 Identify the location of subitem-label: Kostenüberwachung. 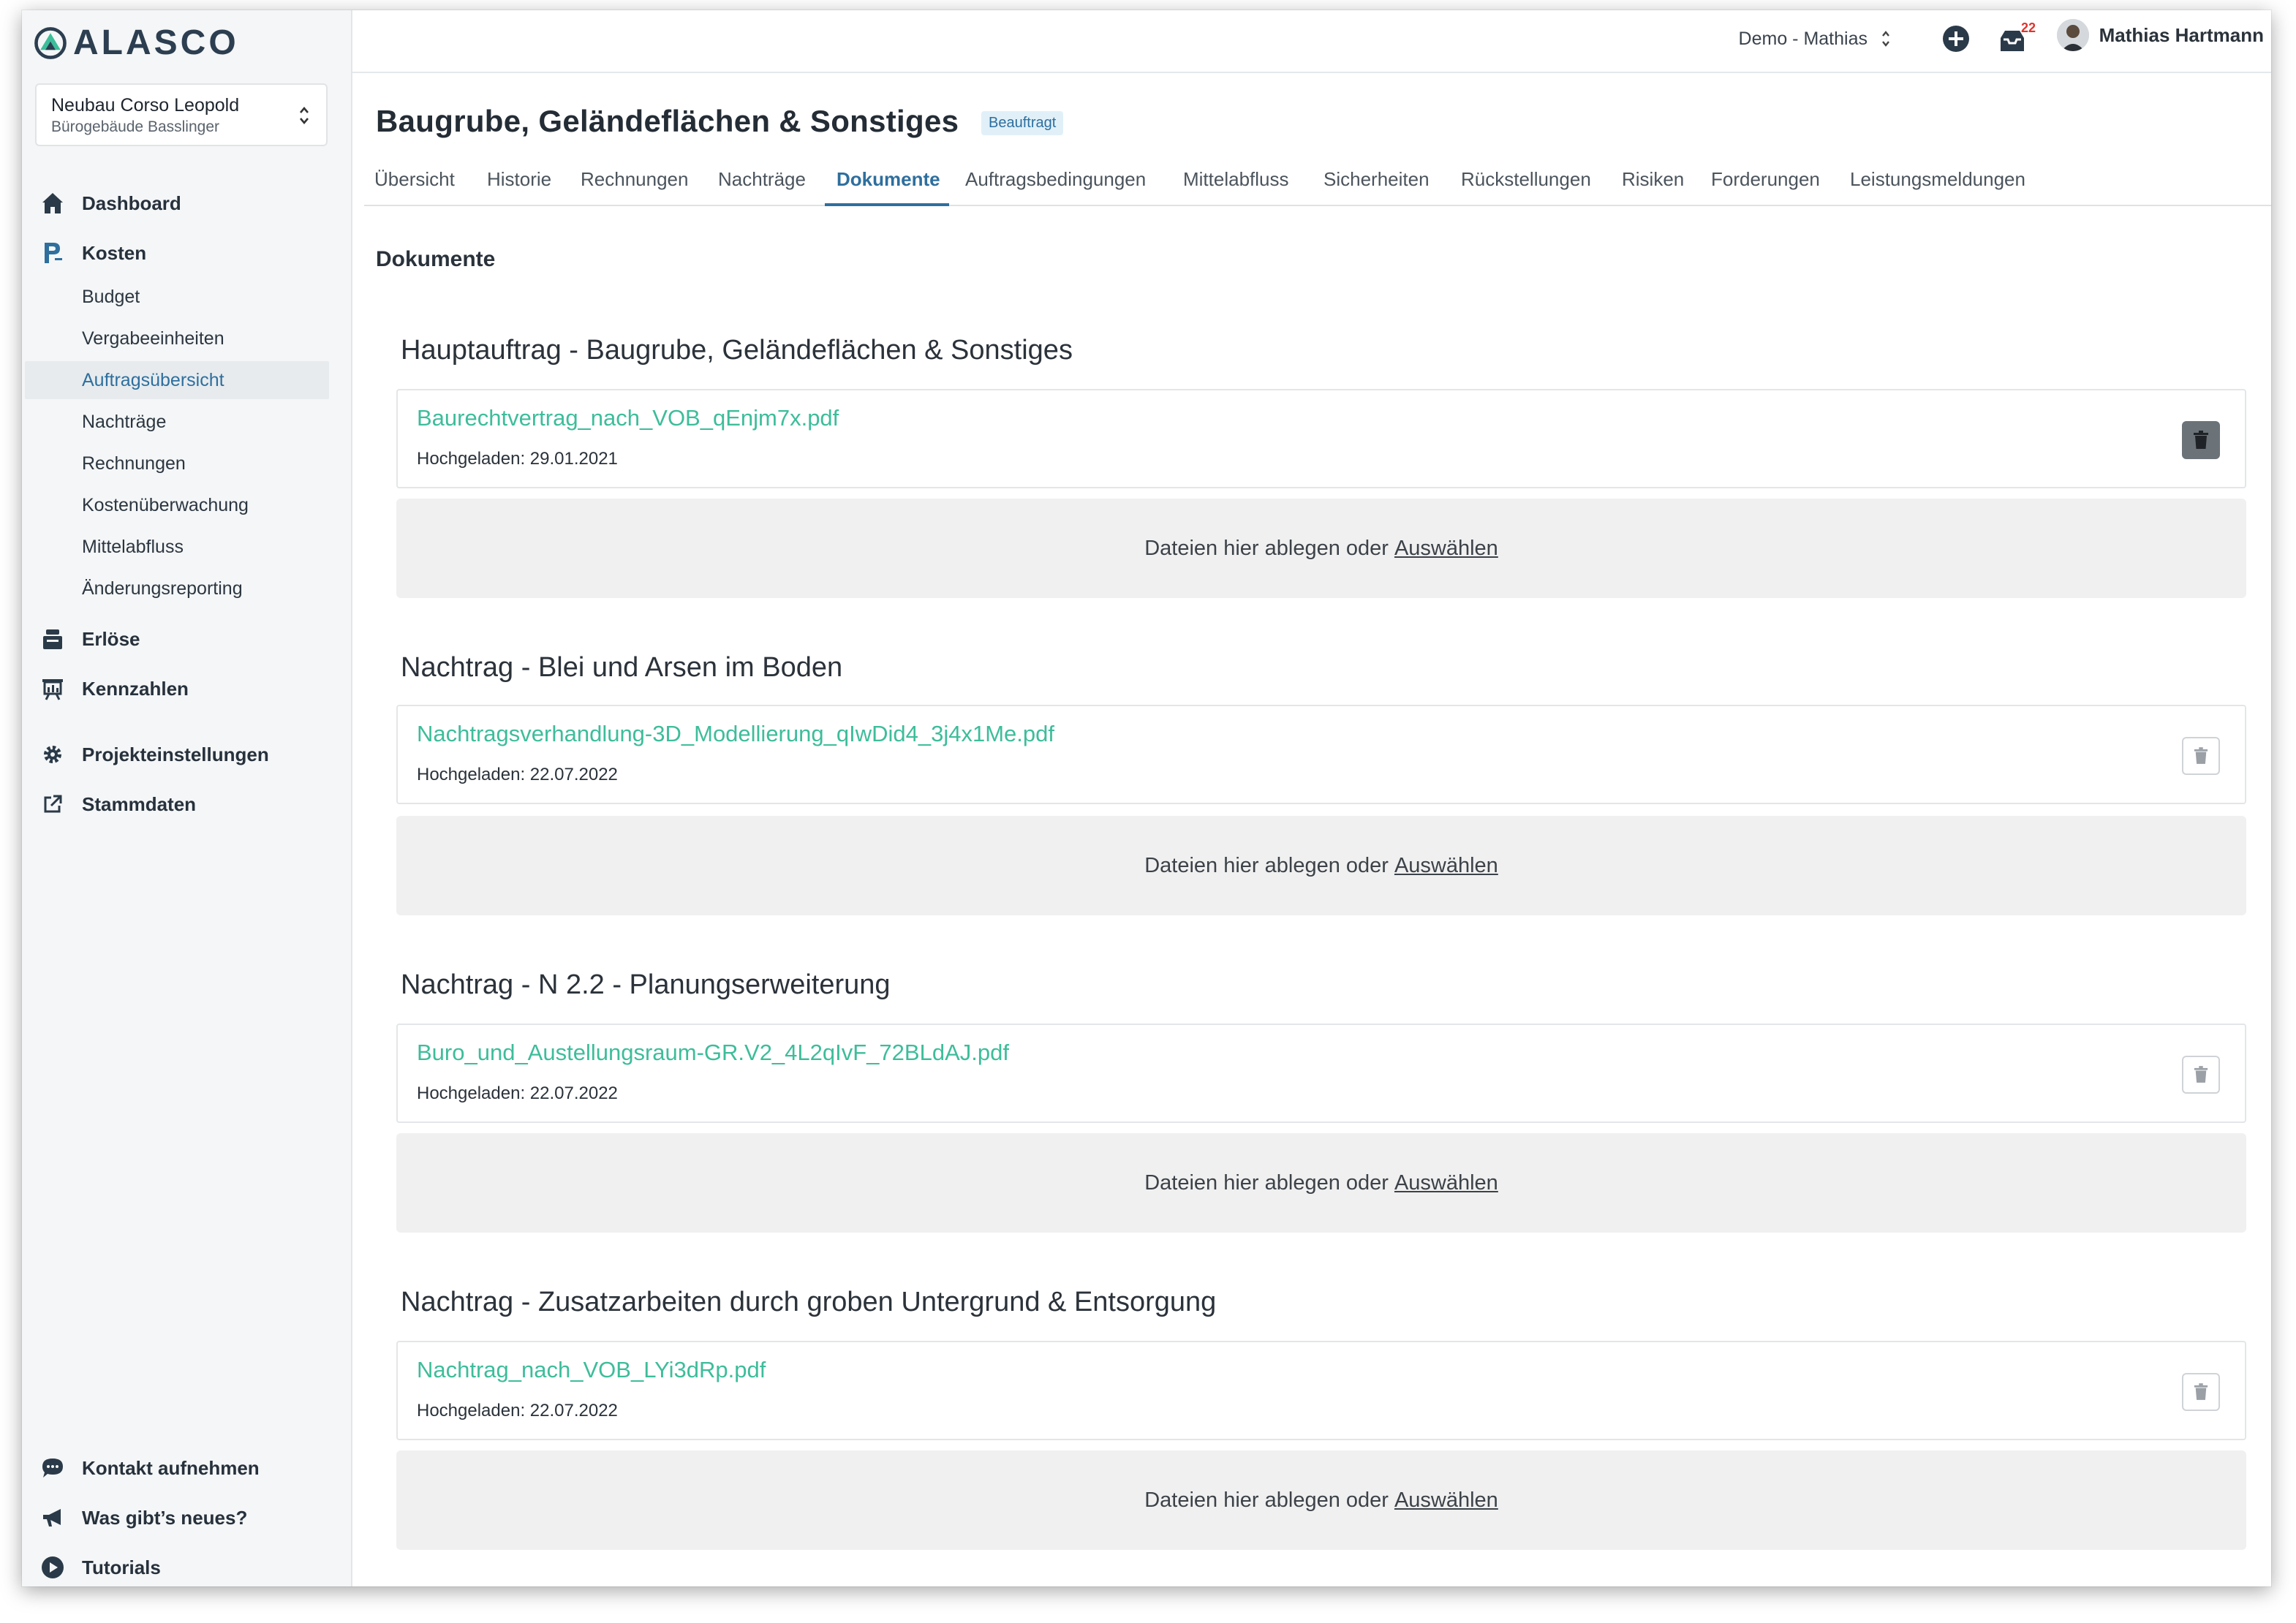
(165, 504).